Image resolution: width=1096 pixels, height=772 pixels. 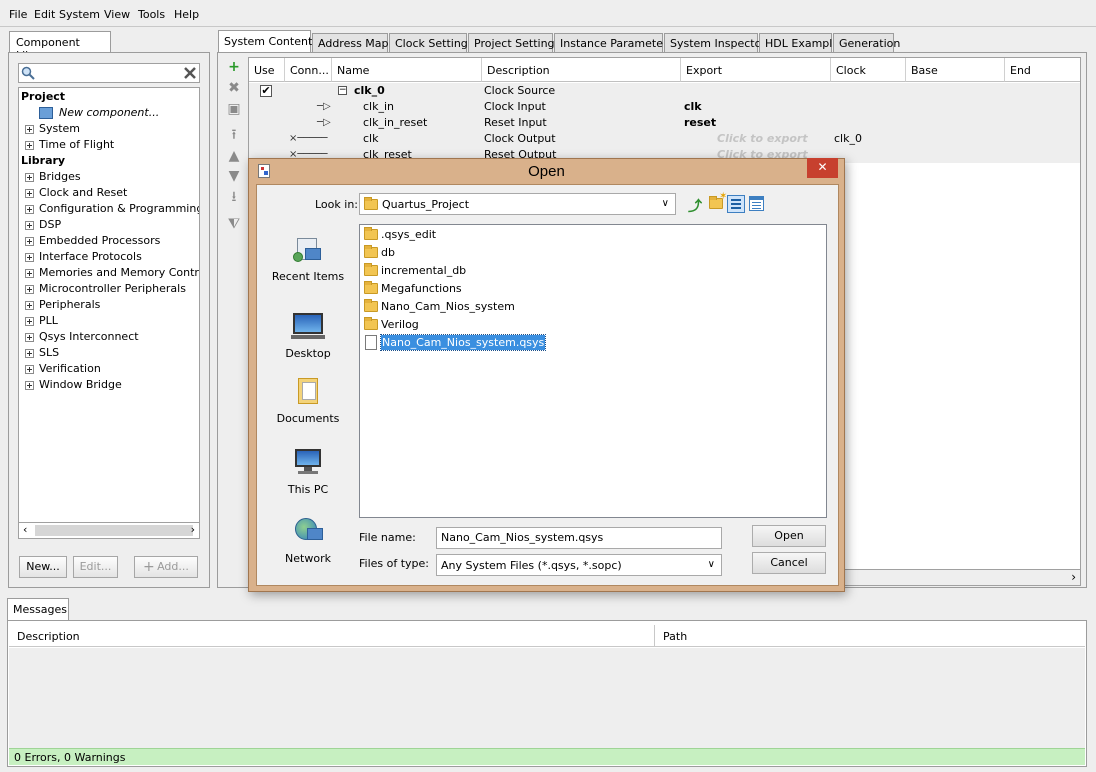 I want to click on cell-export: reset, so click(x=700, y=123).